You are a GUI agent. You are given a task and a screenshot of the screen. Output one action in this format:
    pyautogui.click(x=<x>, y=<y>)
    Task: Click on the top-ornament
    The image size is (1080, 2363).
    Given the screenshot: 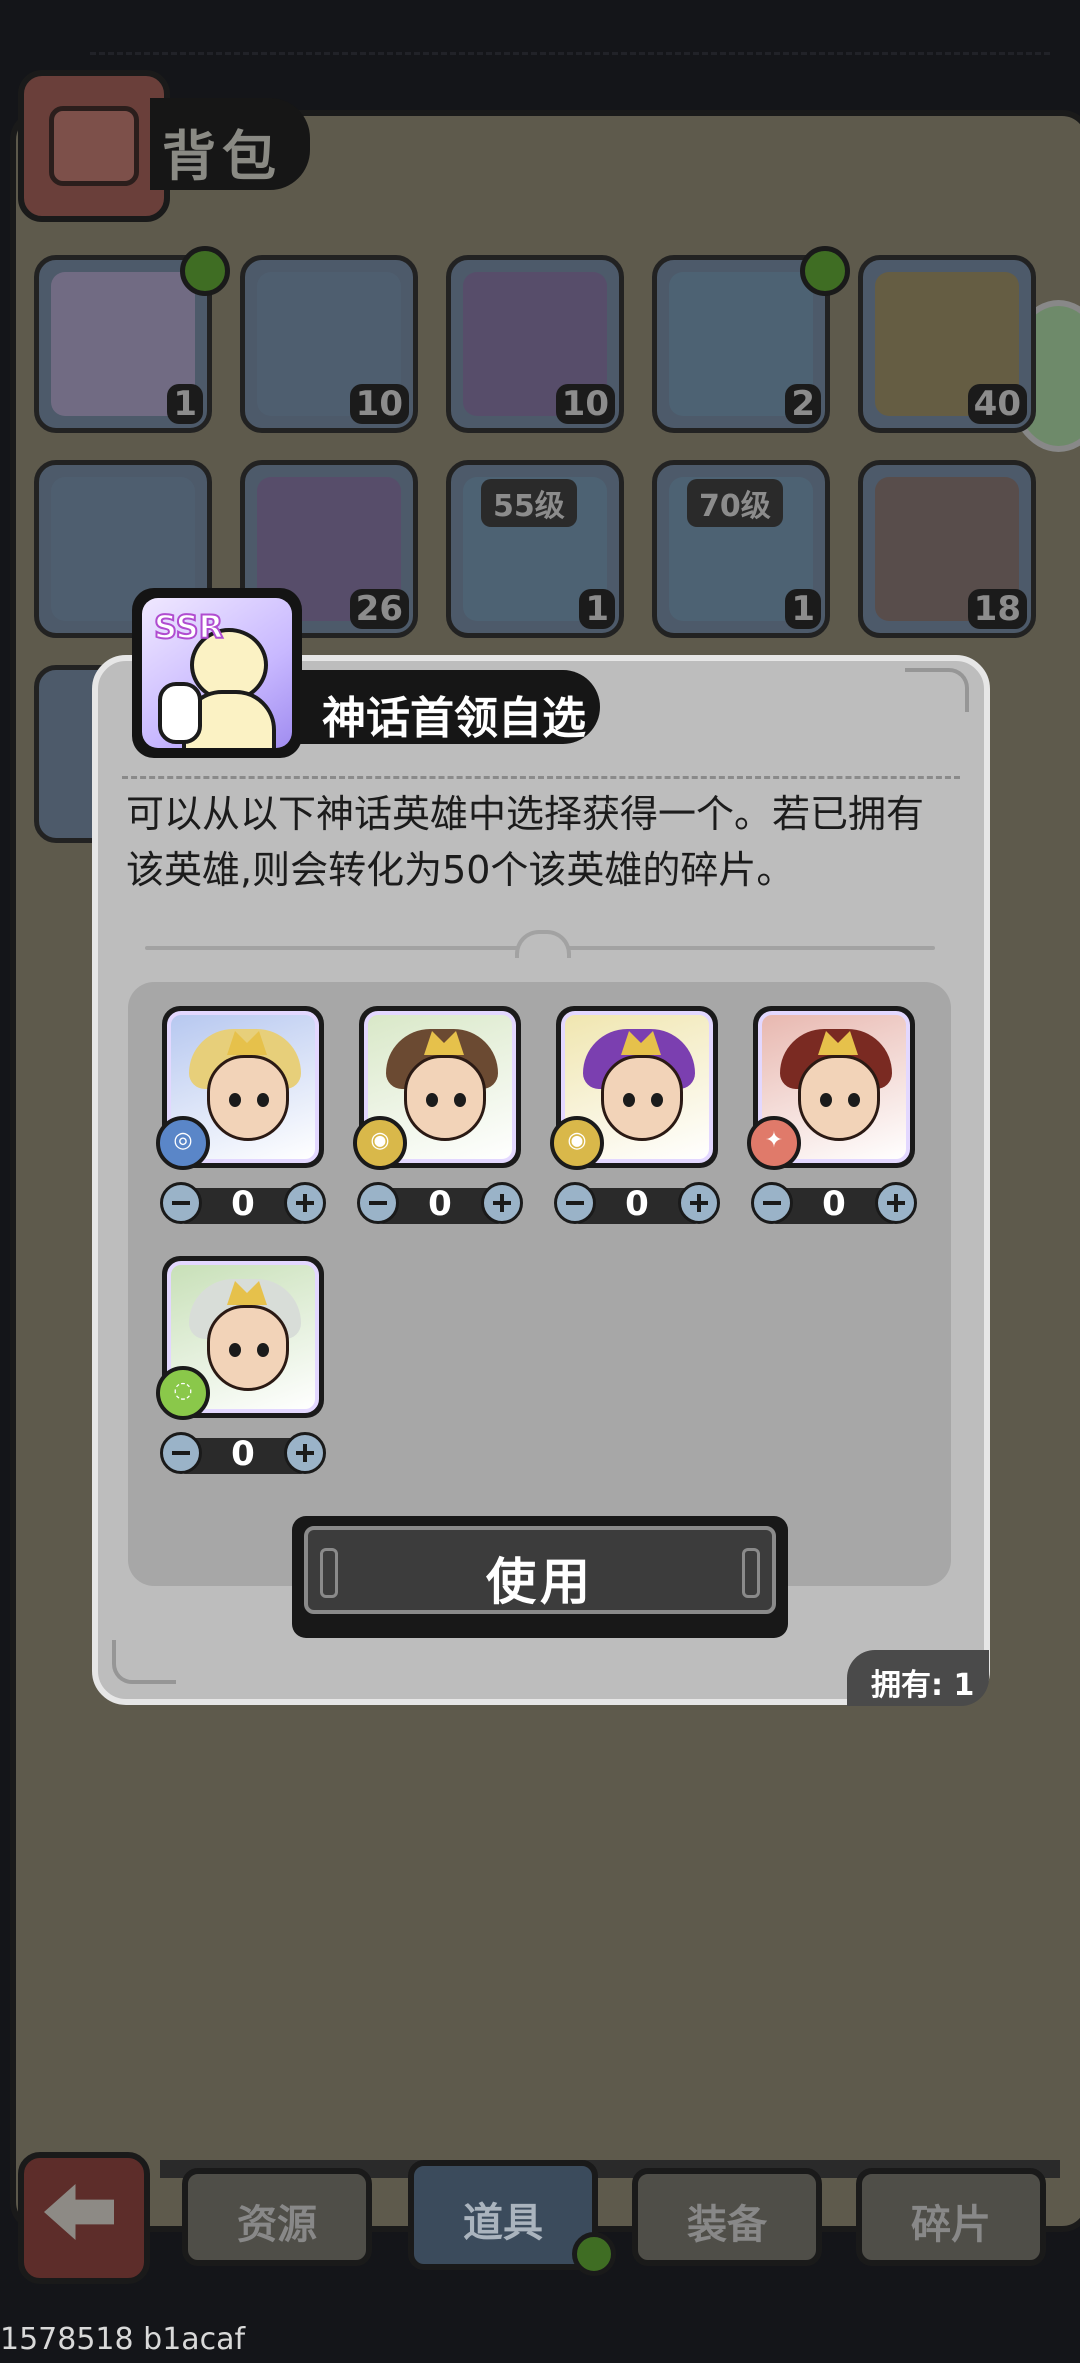 What is the action you would take?
    pyautogui.click(x=570, y=62)
    